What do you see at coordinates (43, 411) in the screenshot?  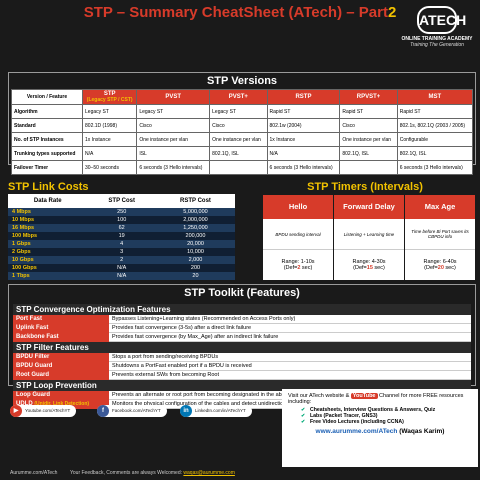 I see `youtube-link: ▶ Youtube.com/ATechYT` at bounding box center [43, 411].